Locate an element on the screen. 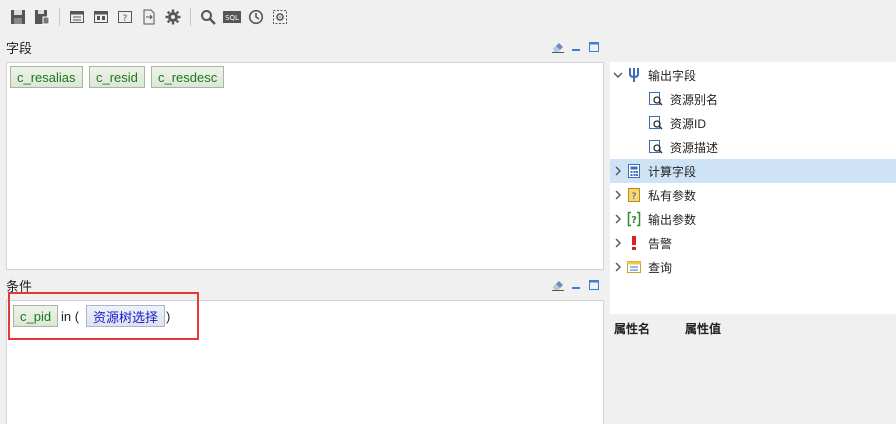  tree-item-label: 计算字段 is located at coordinates (672, 171).